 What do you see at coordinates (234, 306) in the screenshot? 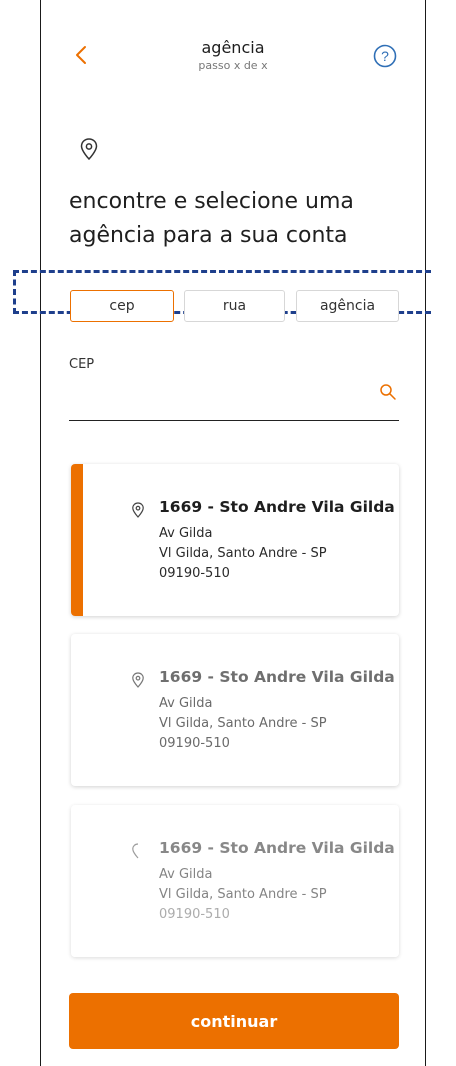
I see `tab-rua: rua` at bounding box center [234, 306].